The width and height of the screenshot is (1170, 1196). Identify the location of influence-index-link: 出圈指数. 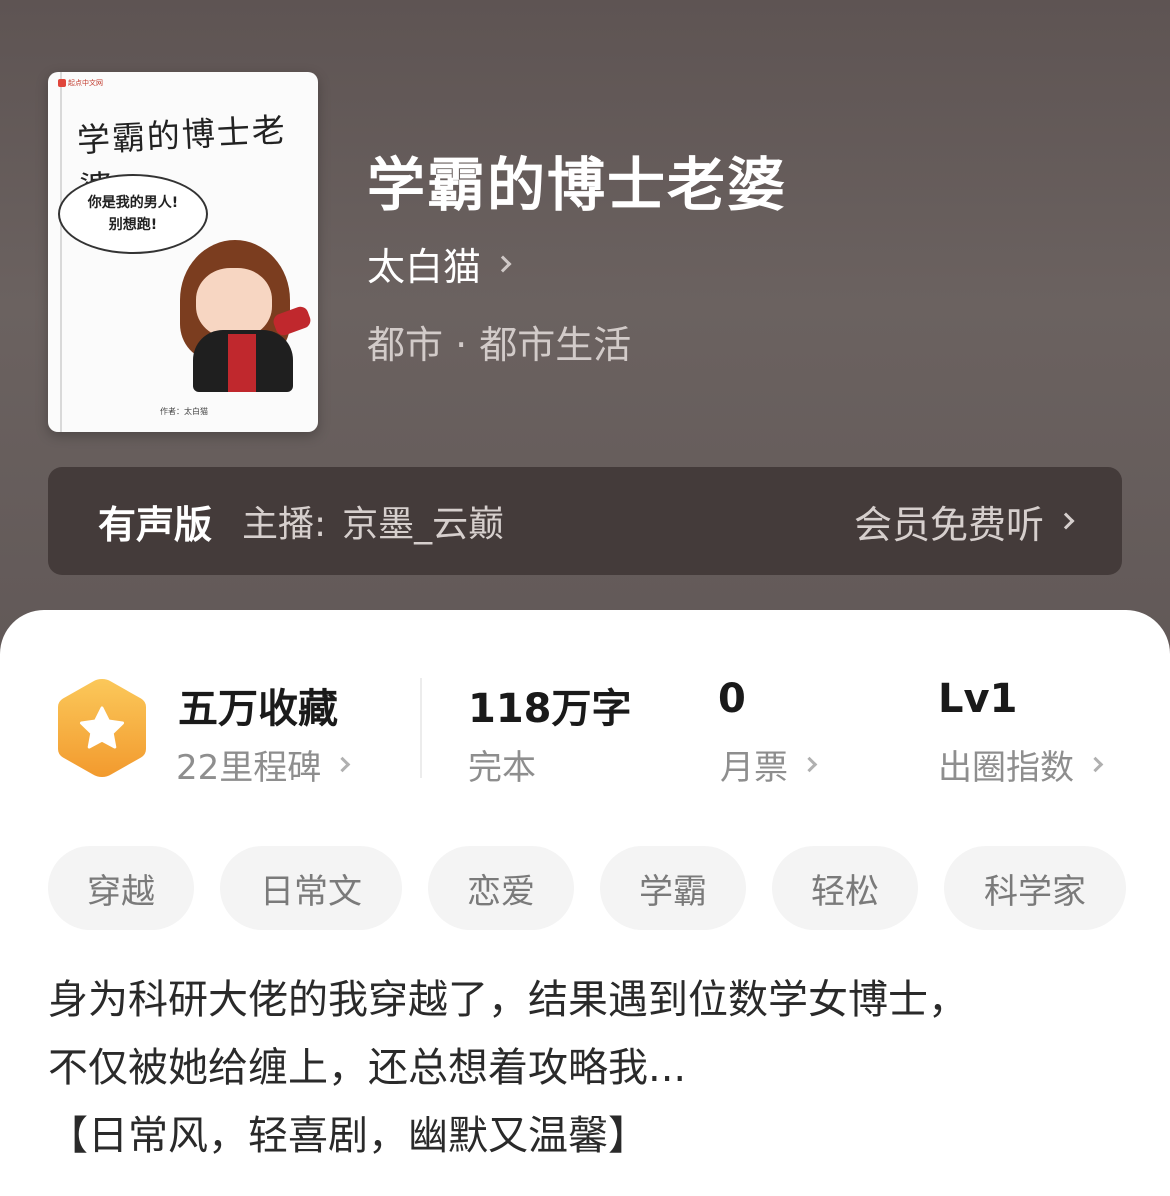
(1021, 764).